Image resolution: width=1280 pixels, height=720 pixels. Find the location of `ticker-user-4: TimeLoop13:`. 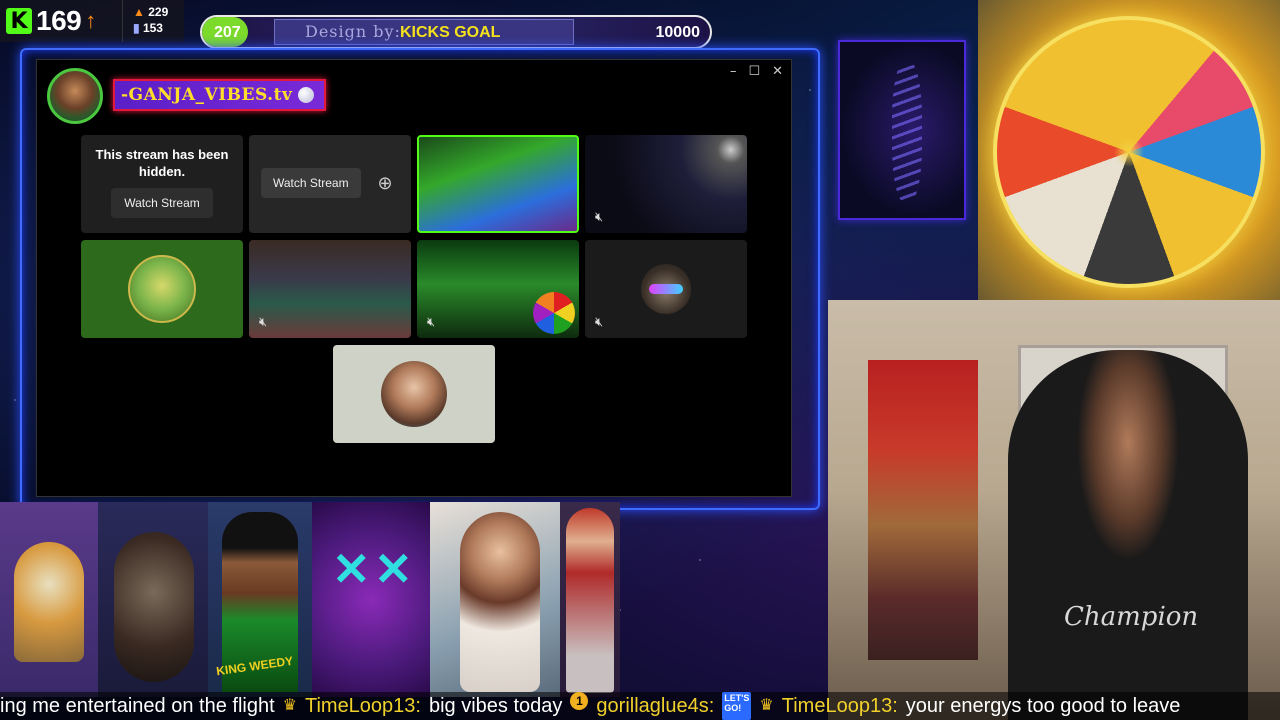

ticker-user-4: TimeLoop13: is located at coordinates (839, 706).